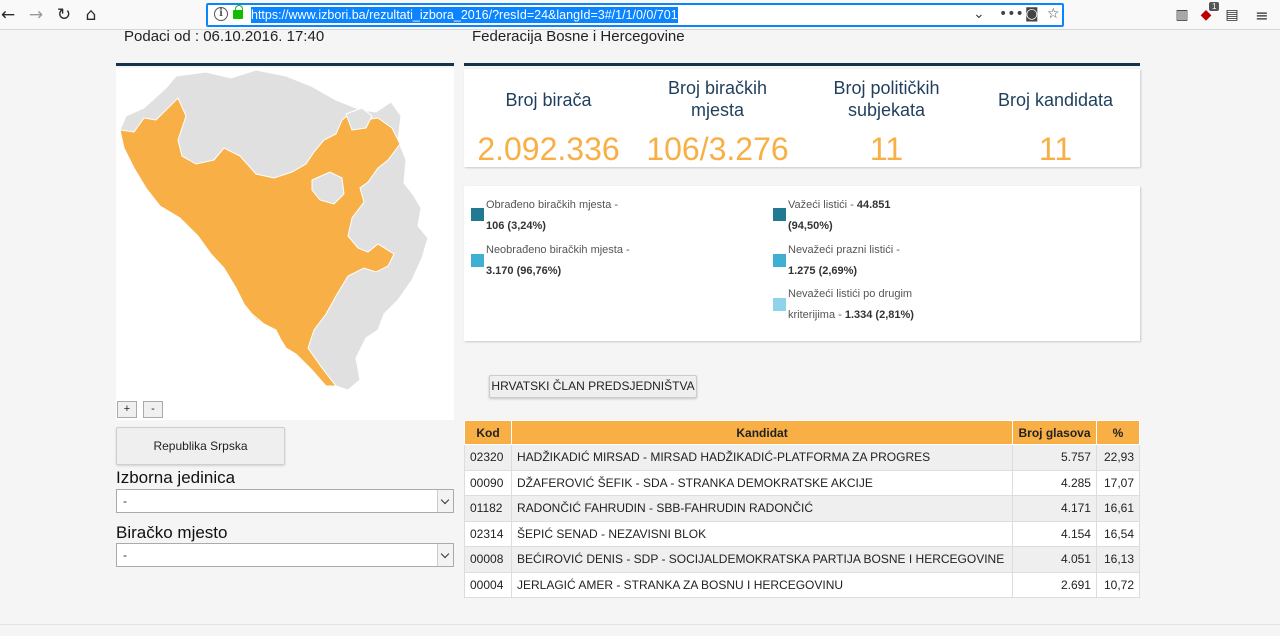 The image size is (1280, 636). Describe the element at coordinates (717, 88) in the screenshot. I see `stat-label: Broj biračkih` at that location.